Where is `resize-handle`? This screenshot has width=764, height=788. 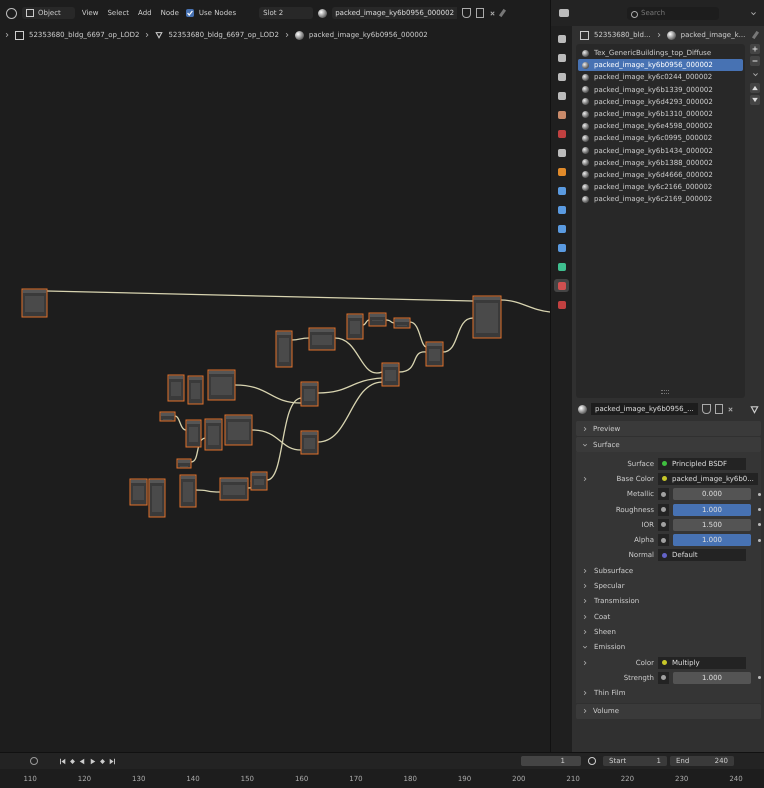 resize-handle is located at coordinates (664, 392).